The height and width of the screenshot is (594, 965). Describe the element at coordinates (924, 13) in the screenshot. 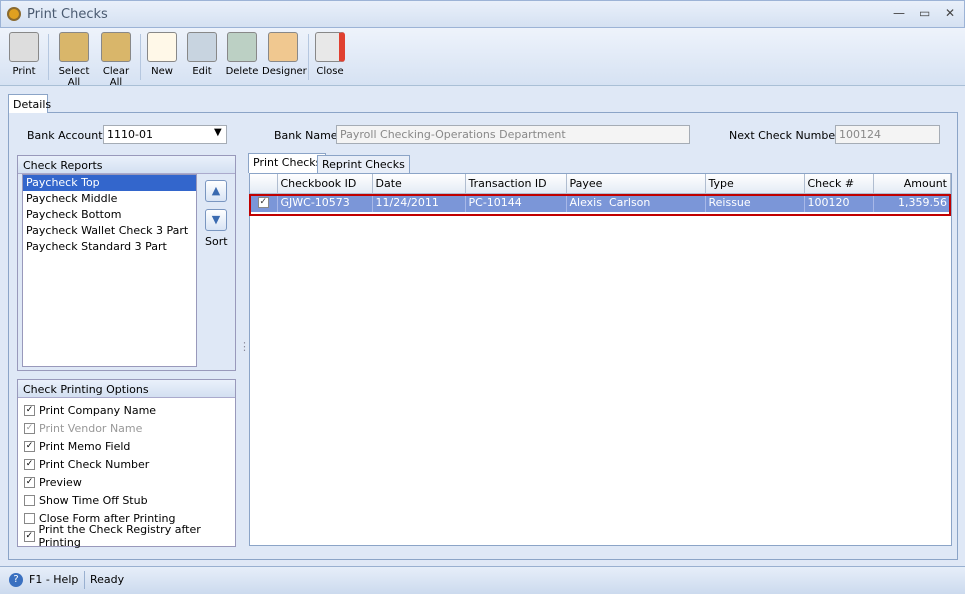

I see `maximize-button: ▭` at that location.